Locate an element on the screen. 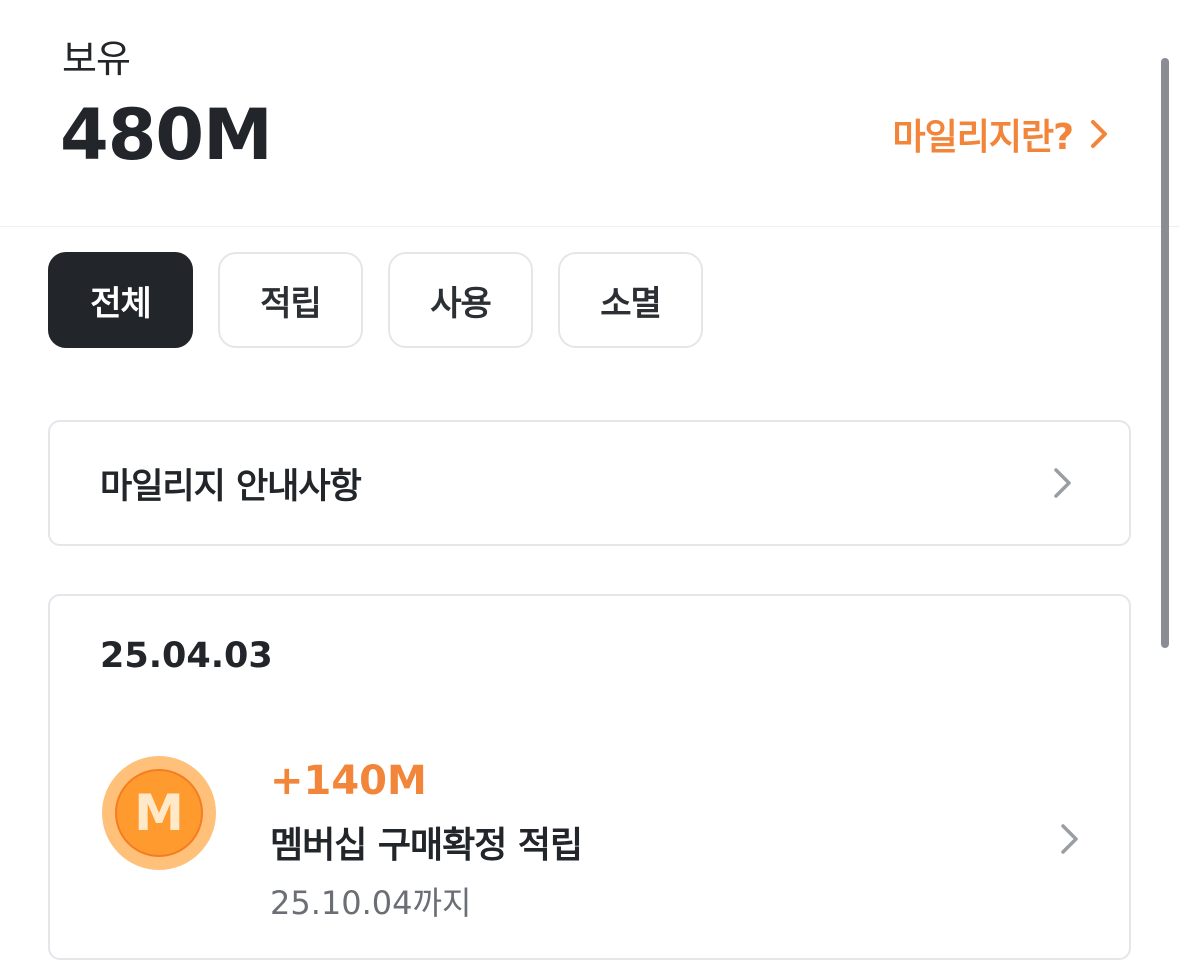  hold-label: 보유 is located at coordinates (96, 59).